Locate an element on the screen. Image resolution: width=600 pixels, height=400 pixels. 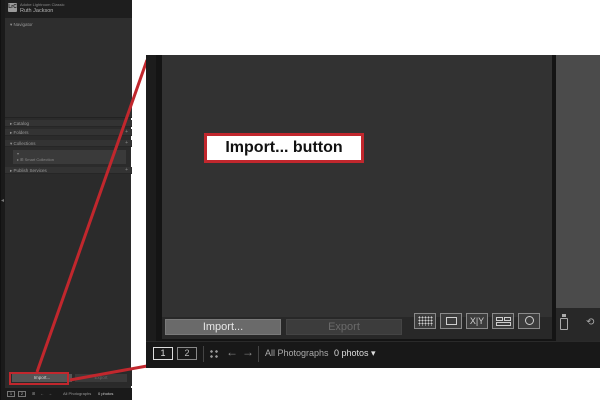
identity-plate: LrC Adobe Lightroom Classic Ruth Jackson is located at coordinates (68, 9).